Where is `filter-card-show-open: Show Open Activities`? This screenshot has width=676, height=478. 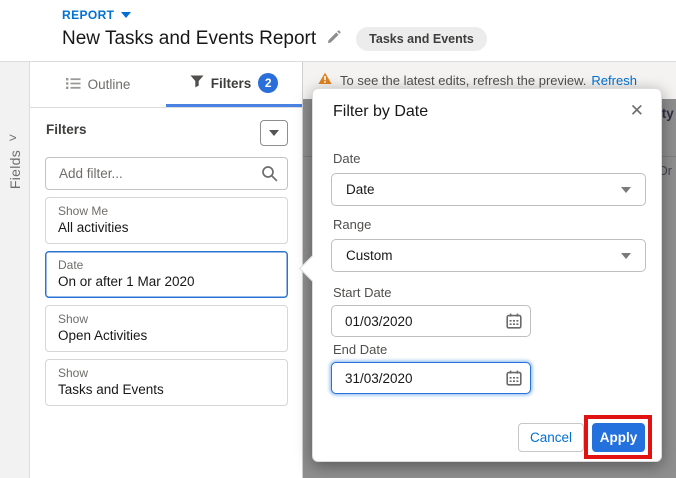 filter-card-show-open: Show Open Activities is located at coordinates (166, 328).